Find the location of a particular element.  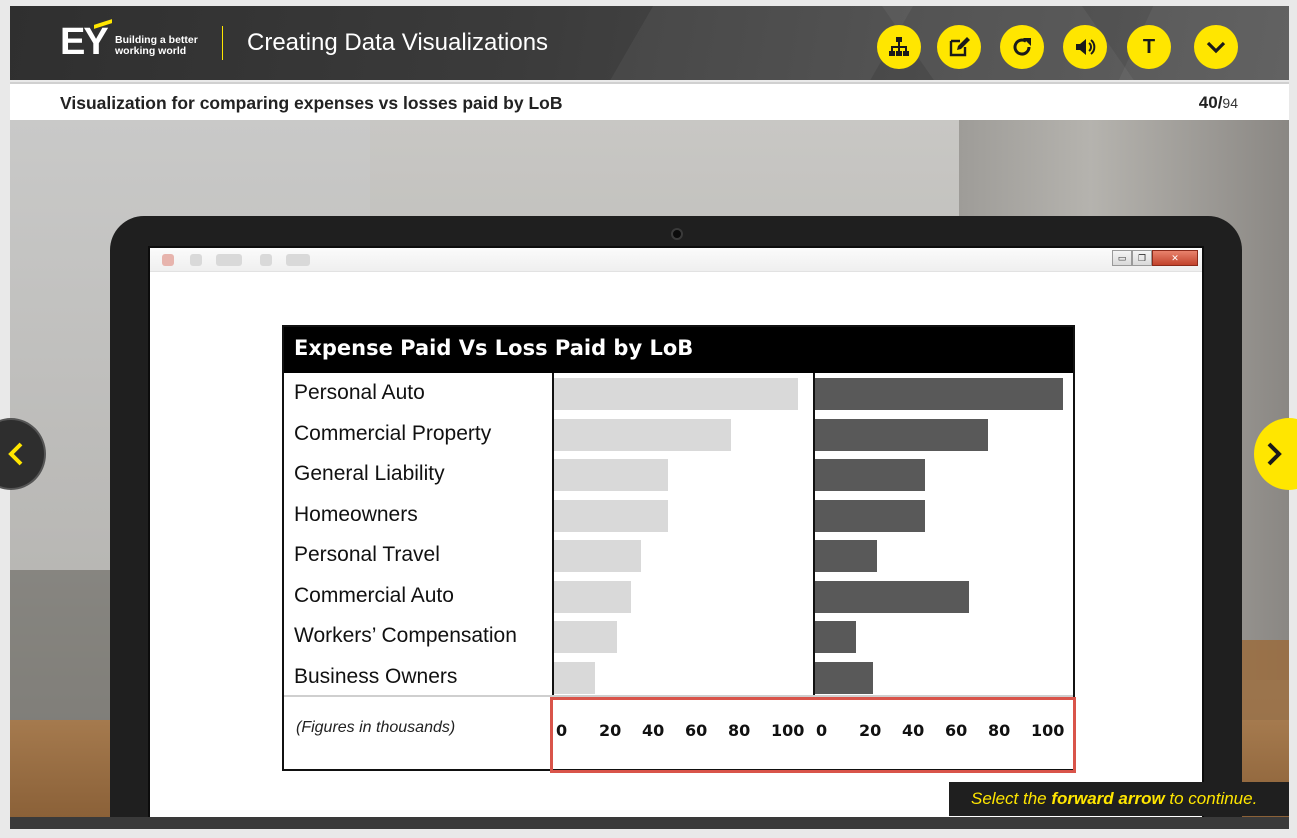

category-label: General Liability is located at coordinates (369, 473).